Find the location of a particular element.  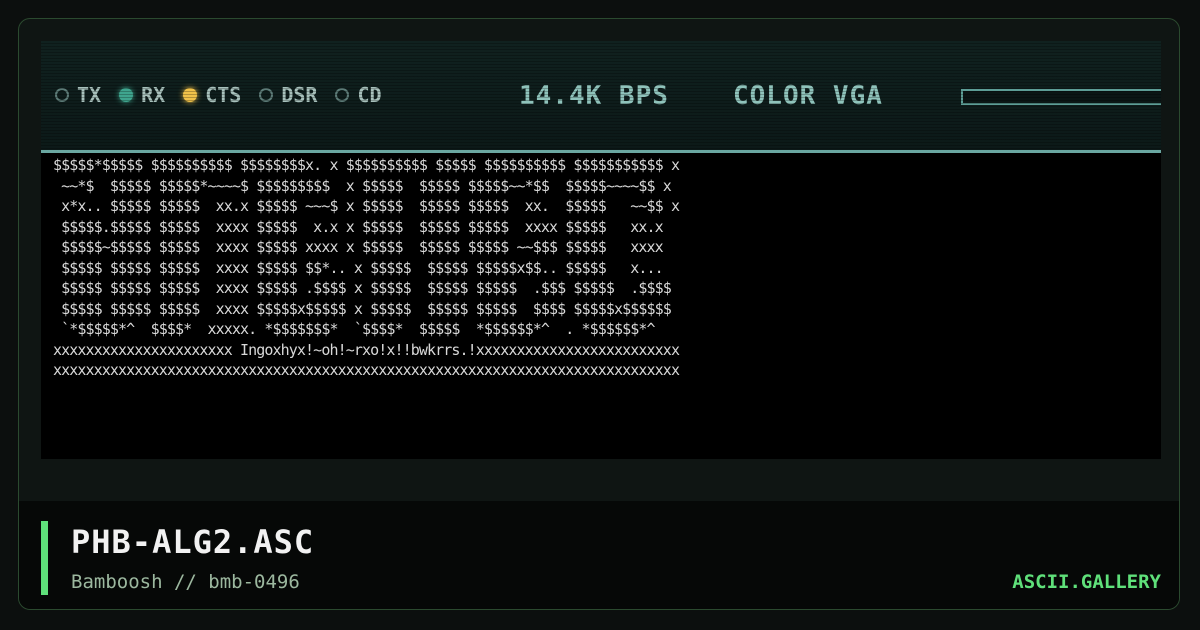

indicator-label: CD is located at coordinates (369, 95).